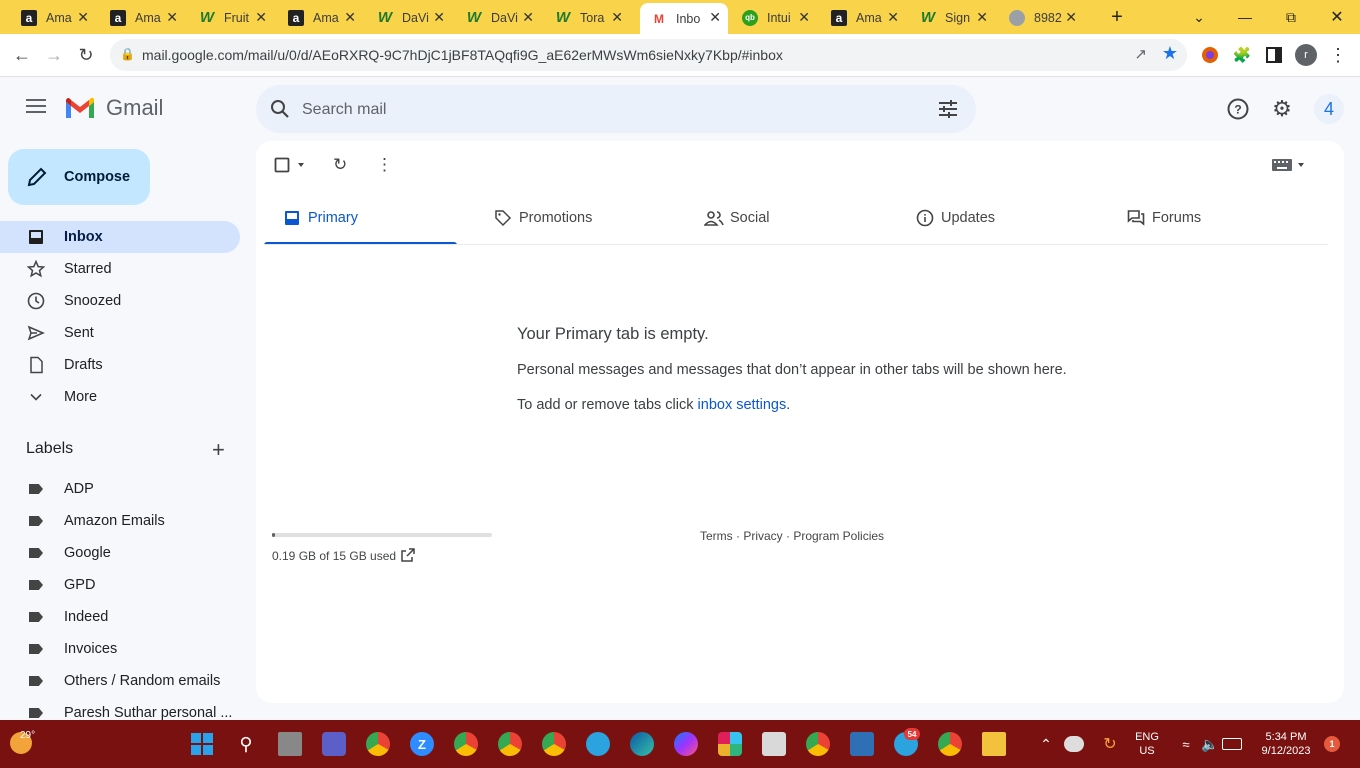 The width and height of the screenshot is (1360, 768). What do you see at coordinates (1291, 17) in the screenshot?
I see `maximize-button: ⧉` at bounding box center [1291, 17].